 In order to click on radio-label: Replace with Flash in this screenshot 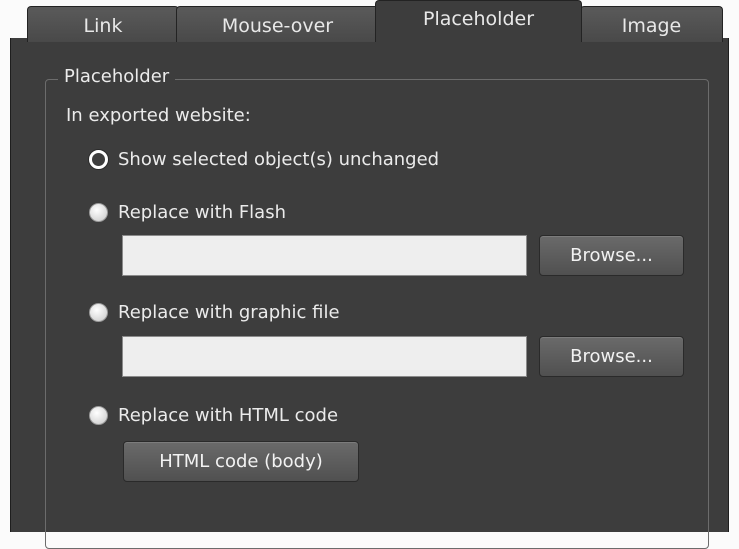, I will do `click(202, 212)`.